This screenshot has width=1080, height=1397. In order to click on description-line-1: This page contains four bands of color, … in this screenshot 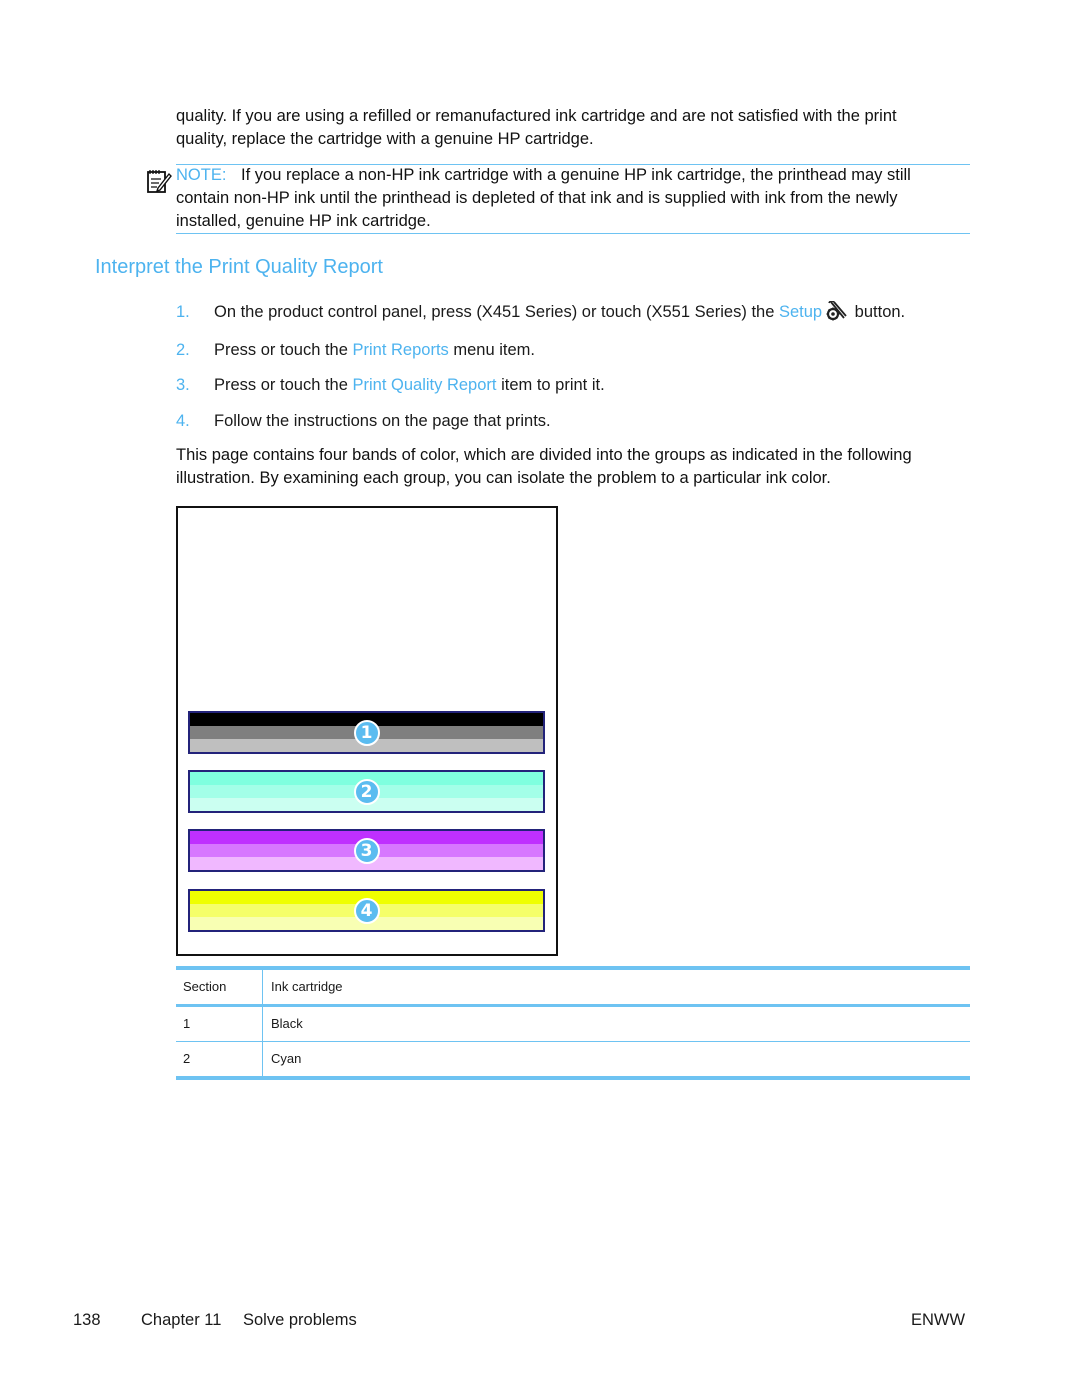, I will do `click(544, 455)`.